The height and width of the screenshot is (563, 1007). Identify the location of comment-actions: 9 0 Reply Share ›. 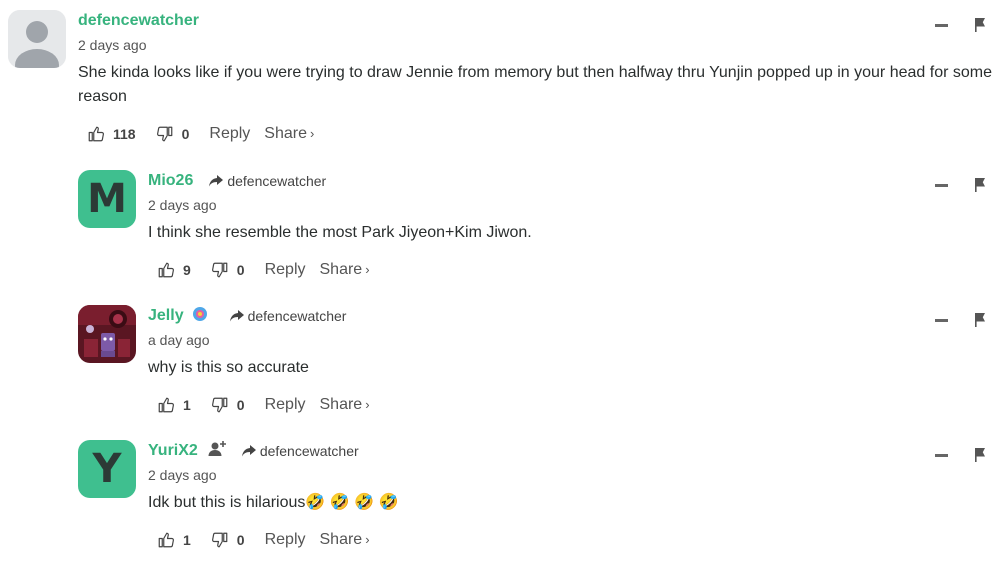
(568, 270).